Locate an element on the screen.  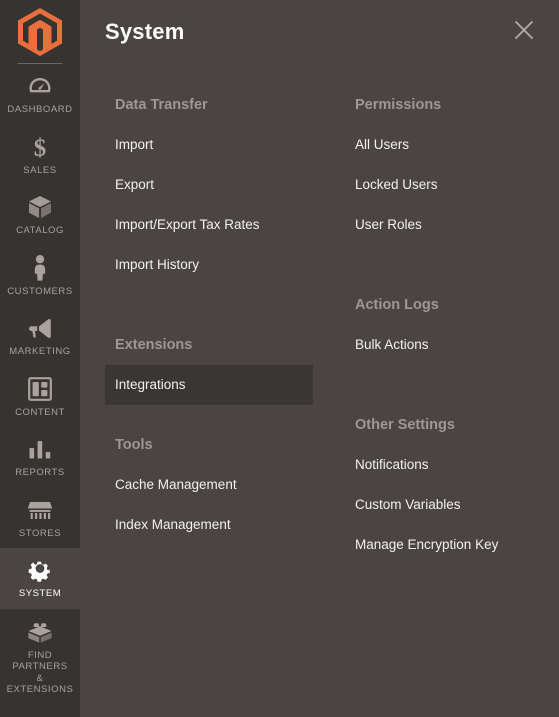
menu-item-import-export-tax-rates: Import/Export Tax Rates is located at coordinates (220, 225).